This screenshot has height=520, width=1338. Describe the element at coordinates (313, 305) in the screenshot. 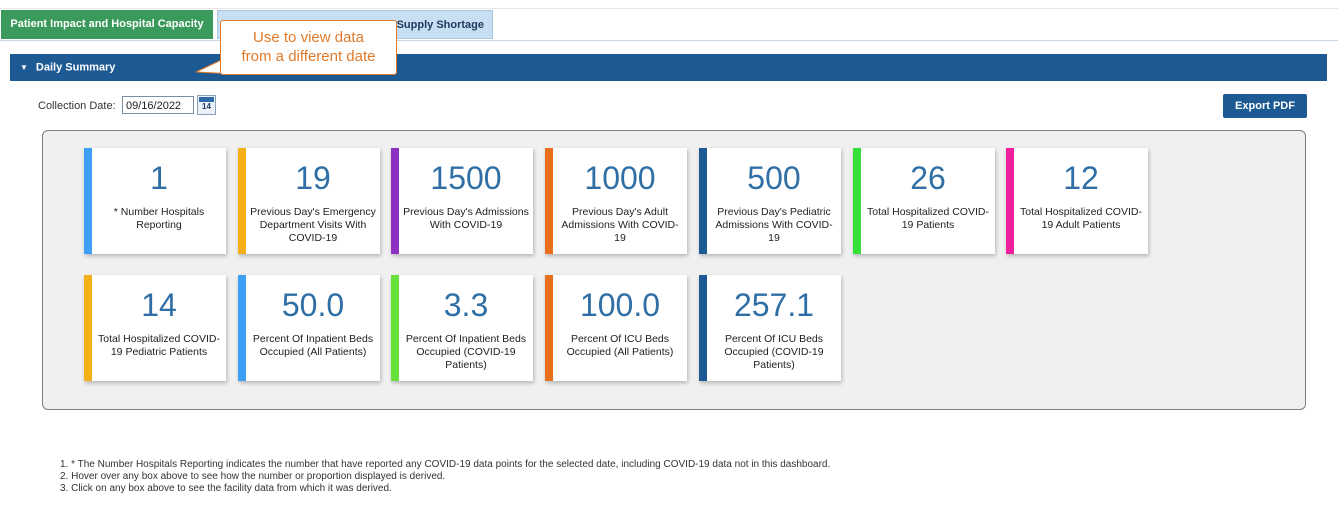

I see `card-value: 50.0` at that location.